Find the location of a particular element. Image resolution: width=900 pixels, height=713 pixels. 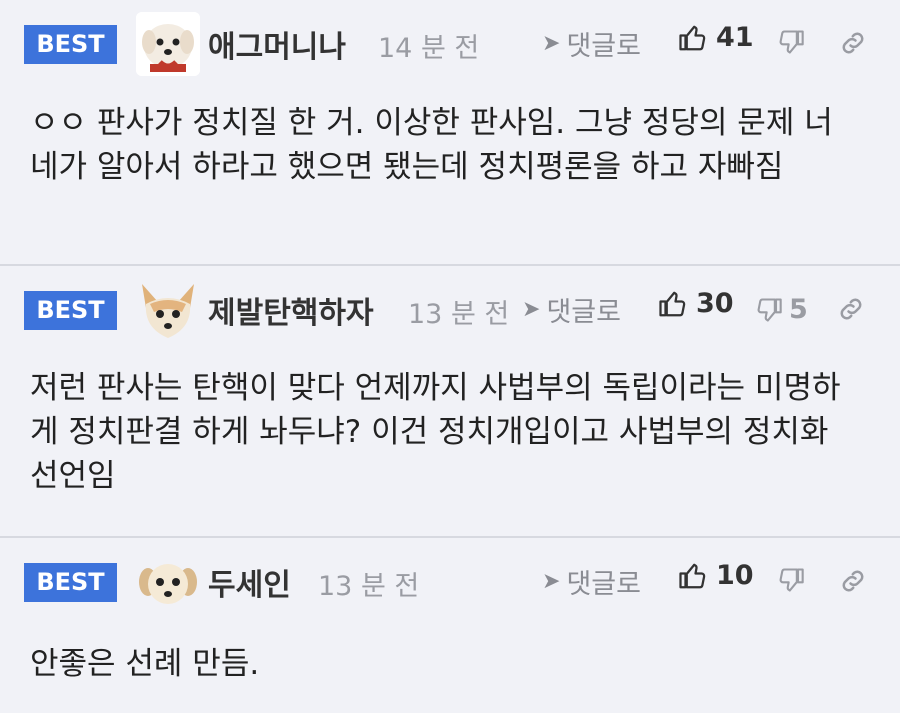

comment-header: BEST 애그머니나 14 분 전 ➤ 댓글로 41 is located at coordinates (450, 40).